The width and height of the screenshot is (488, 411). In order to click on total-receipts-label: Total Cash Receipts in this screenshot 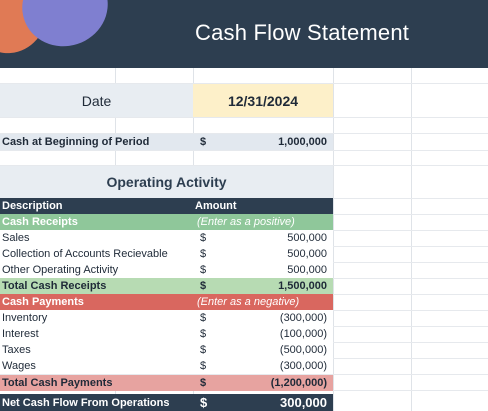, I will do `click(54, 286)`.